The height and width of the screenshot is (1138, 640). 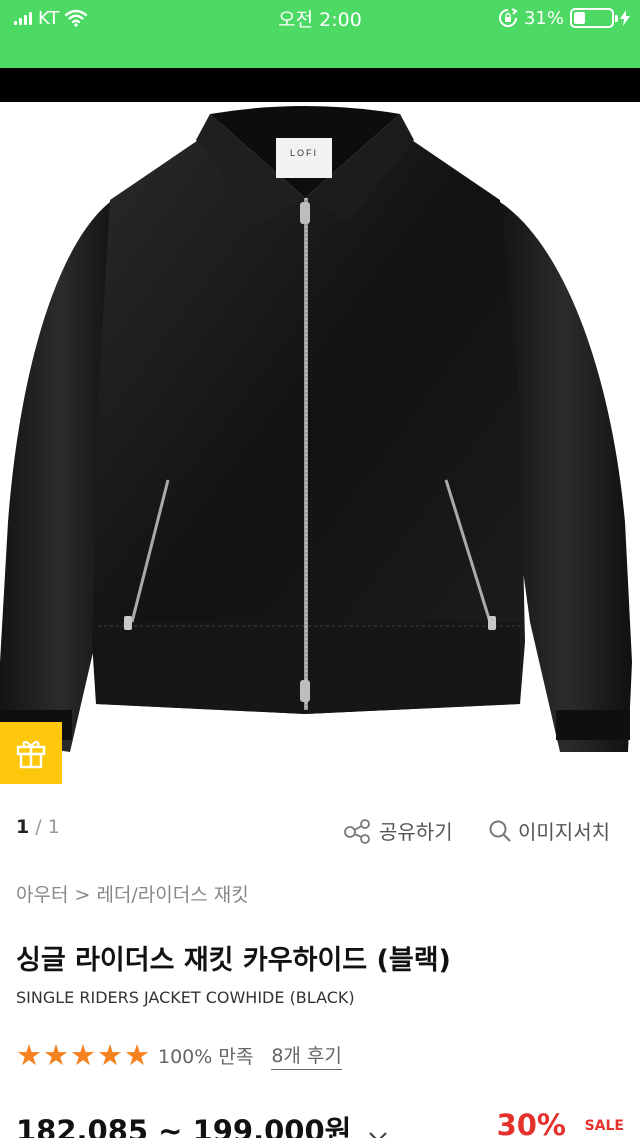 I want to click on gift-icon, so click(x=31, y=755).